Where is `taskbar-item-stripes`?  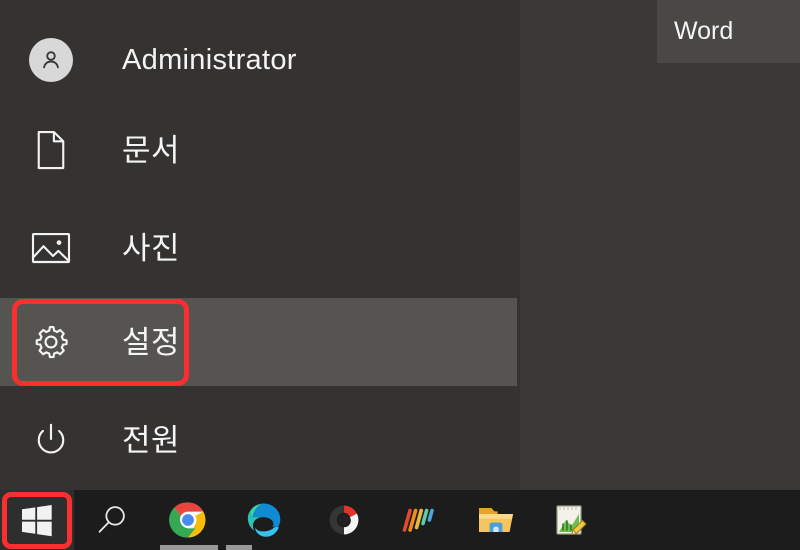 taskbar-item-stripes is located at coordinates (420, 520).